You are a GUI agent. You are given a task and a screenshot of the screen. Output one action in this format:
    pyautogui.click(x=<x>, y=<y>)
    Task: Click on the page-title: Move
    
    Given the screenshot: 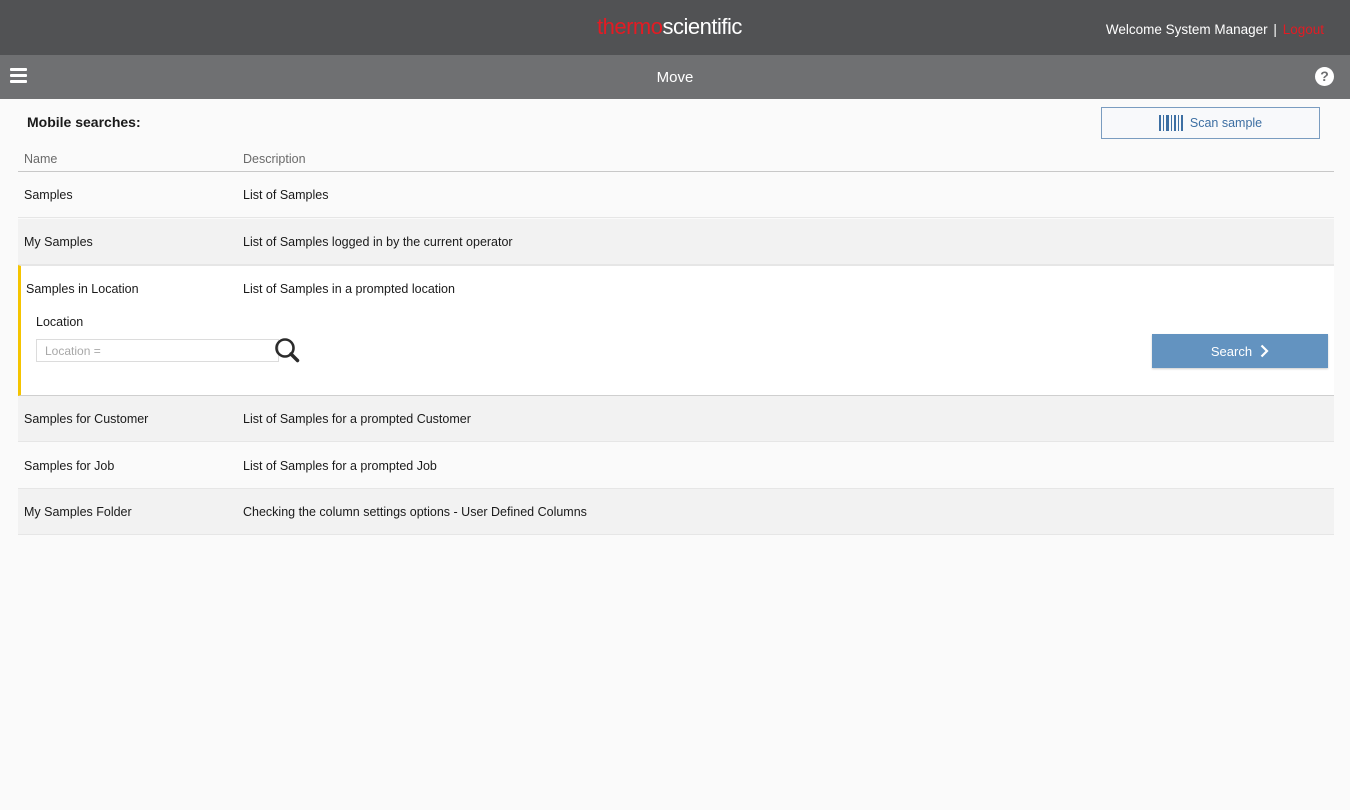 What is the action you would take?
    pyautogui.click(x=675, y=77)
    